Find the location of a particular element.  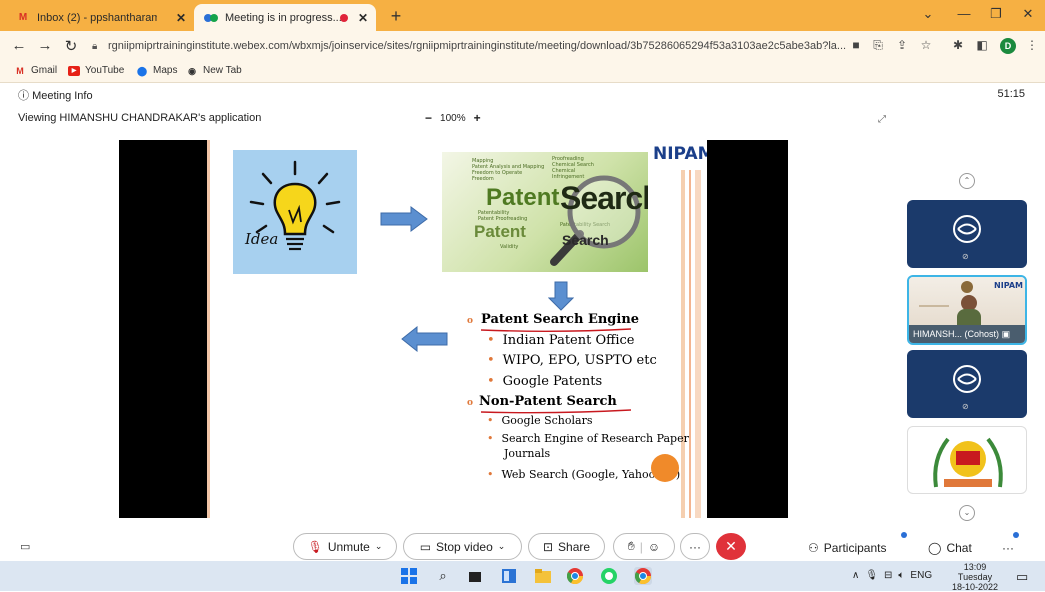

banner-line is located at coordinates (934, 306).